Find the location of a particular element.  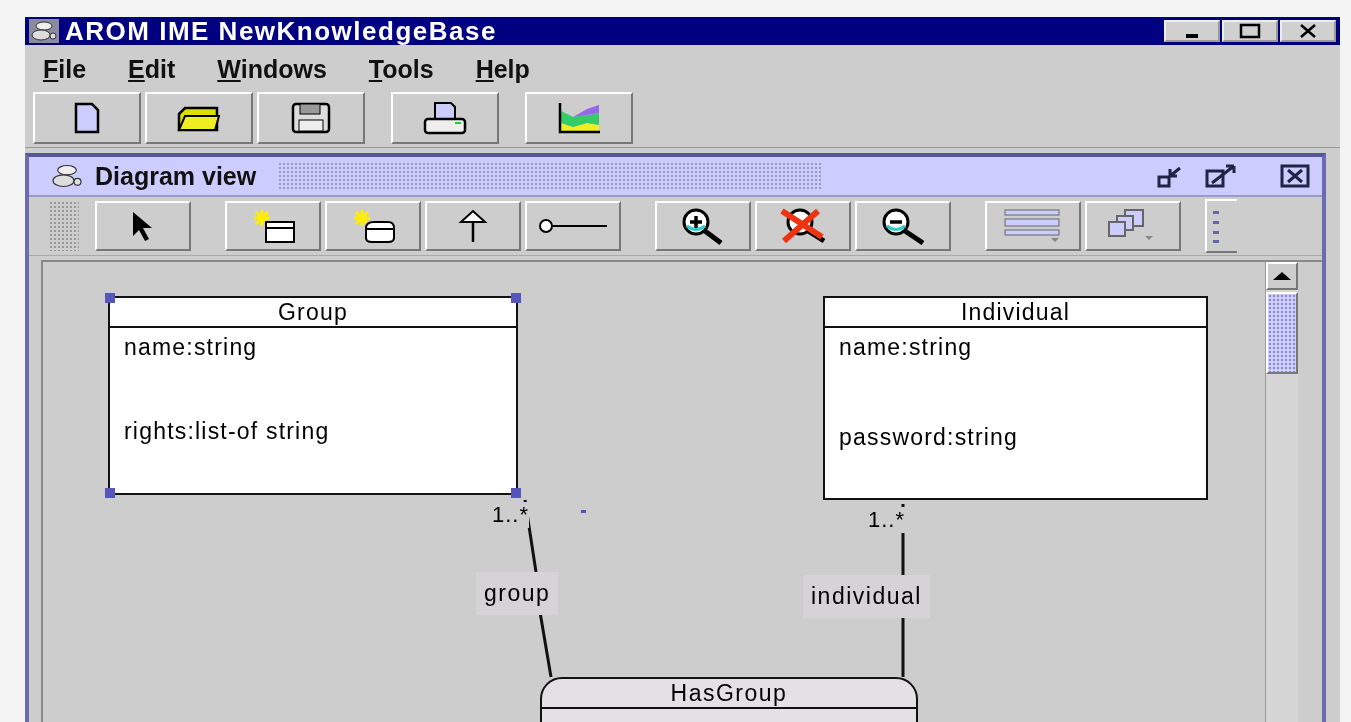

toolbar-overflow is located at coordinates (1221, 226).